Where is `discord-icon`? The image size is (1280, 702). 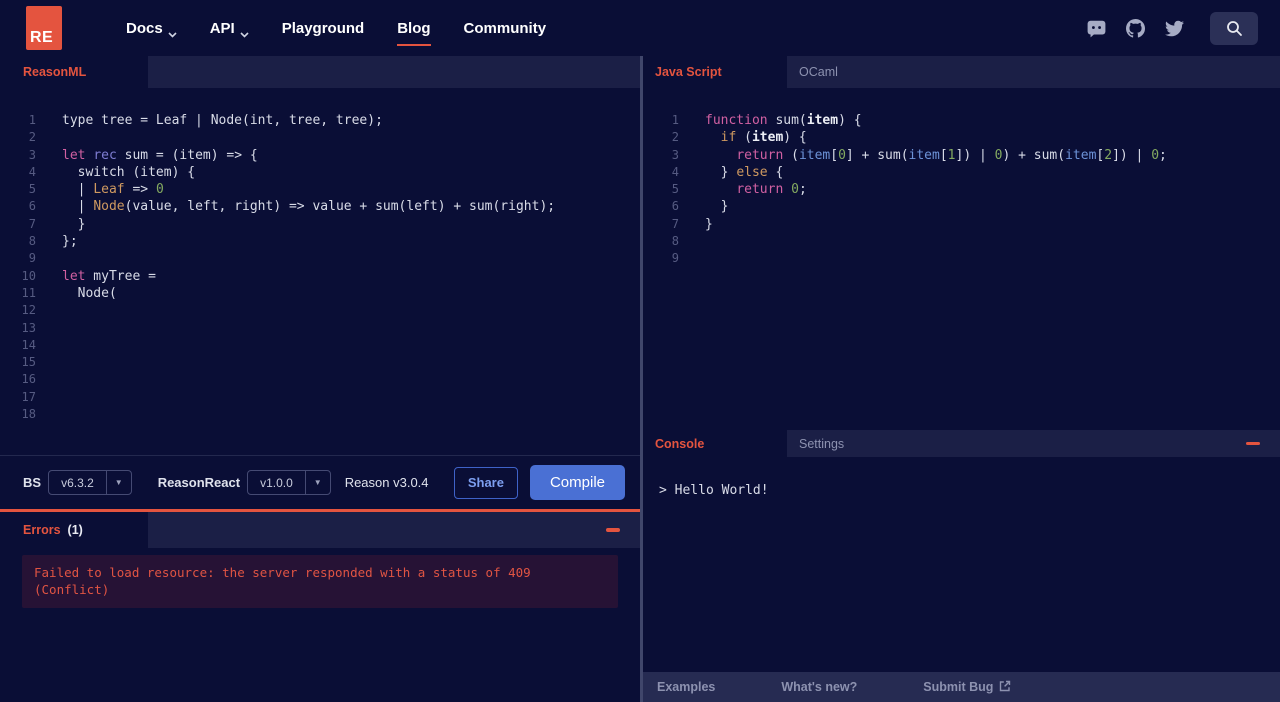 discord-icon is located at coordinates (1096, 28).